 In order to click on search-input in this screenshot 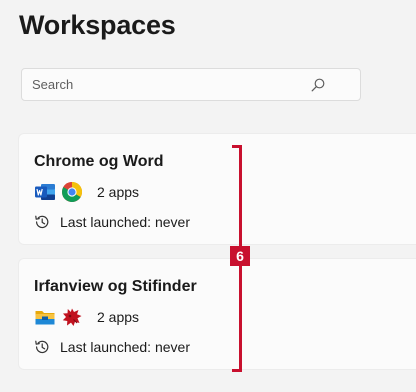, I will do `click(162, 84)`.